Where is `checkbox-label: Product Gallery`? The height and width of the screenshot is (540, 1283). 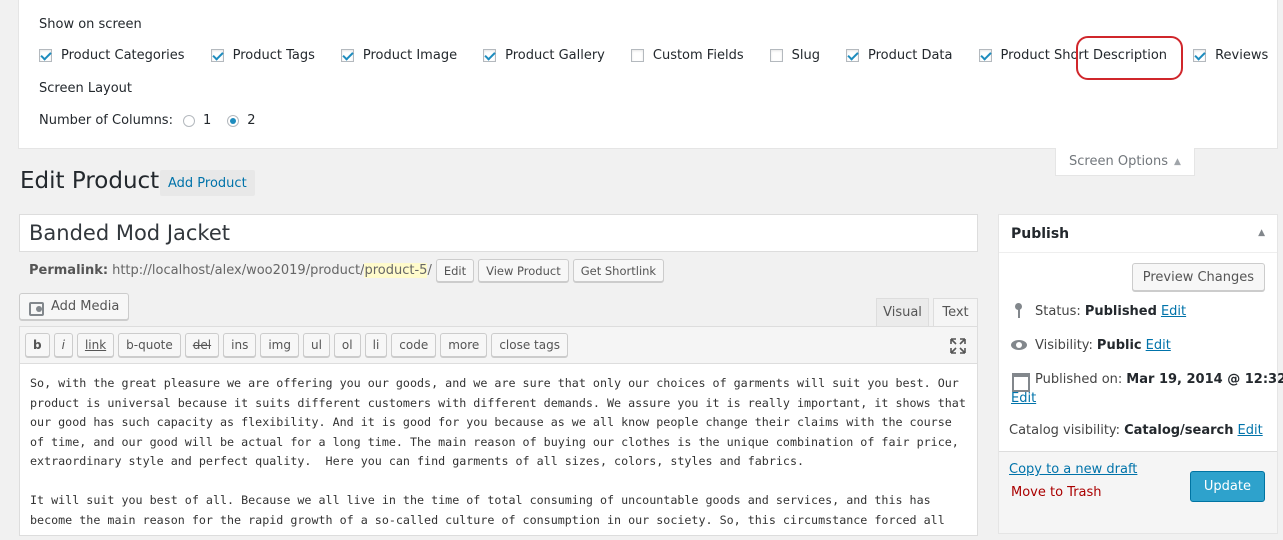 checkbox-label: Product Gallery is located at coordinates (555, 55).